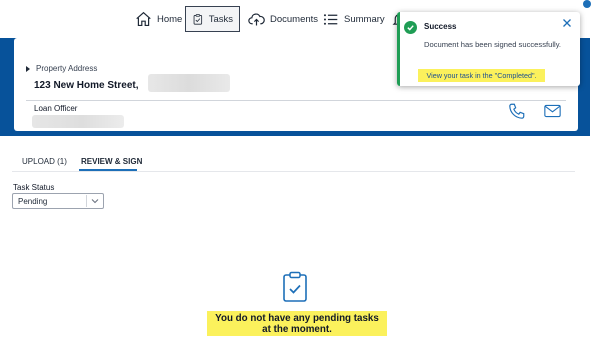 The image size is (592, 348). Describe the element at coordinates (95, 201) in the screenshot. I see `chevron-down-icon` at that location.